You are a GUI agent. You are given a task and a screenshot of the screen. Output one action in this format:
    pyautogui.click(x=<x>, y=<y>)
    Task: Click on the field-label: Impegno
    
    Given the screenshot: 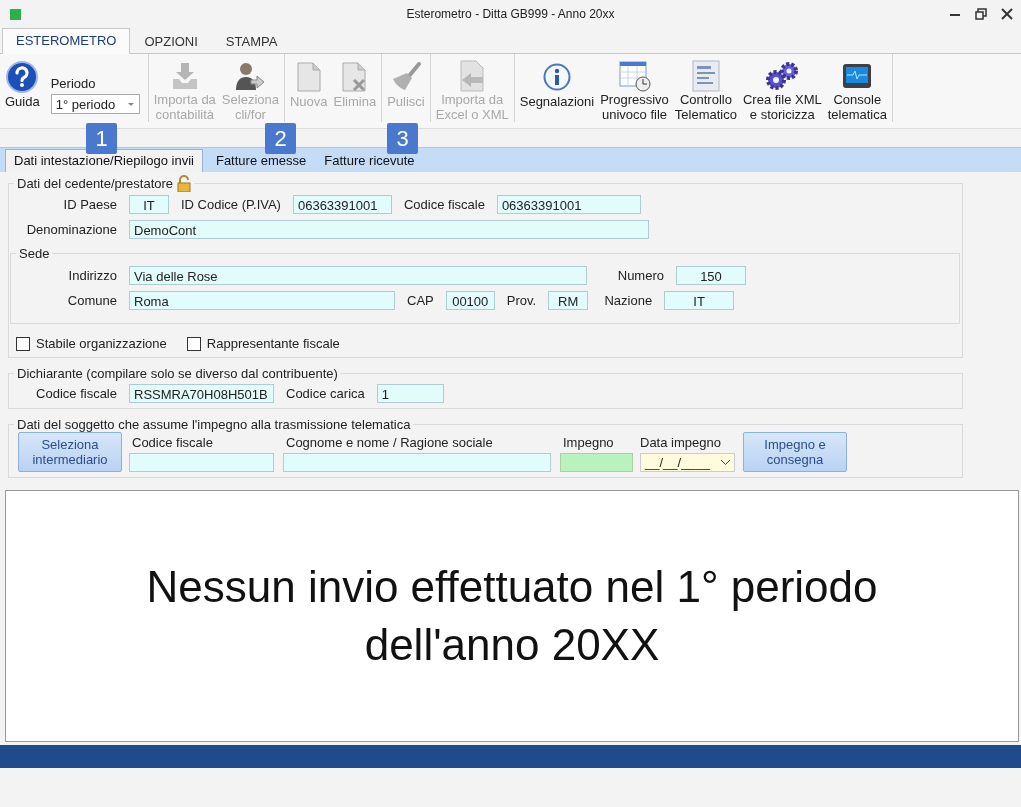 What is the action you would take?
    pyautogui.click(x=588, y=442)
    